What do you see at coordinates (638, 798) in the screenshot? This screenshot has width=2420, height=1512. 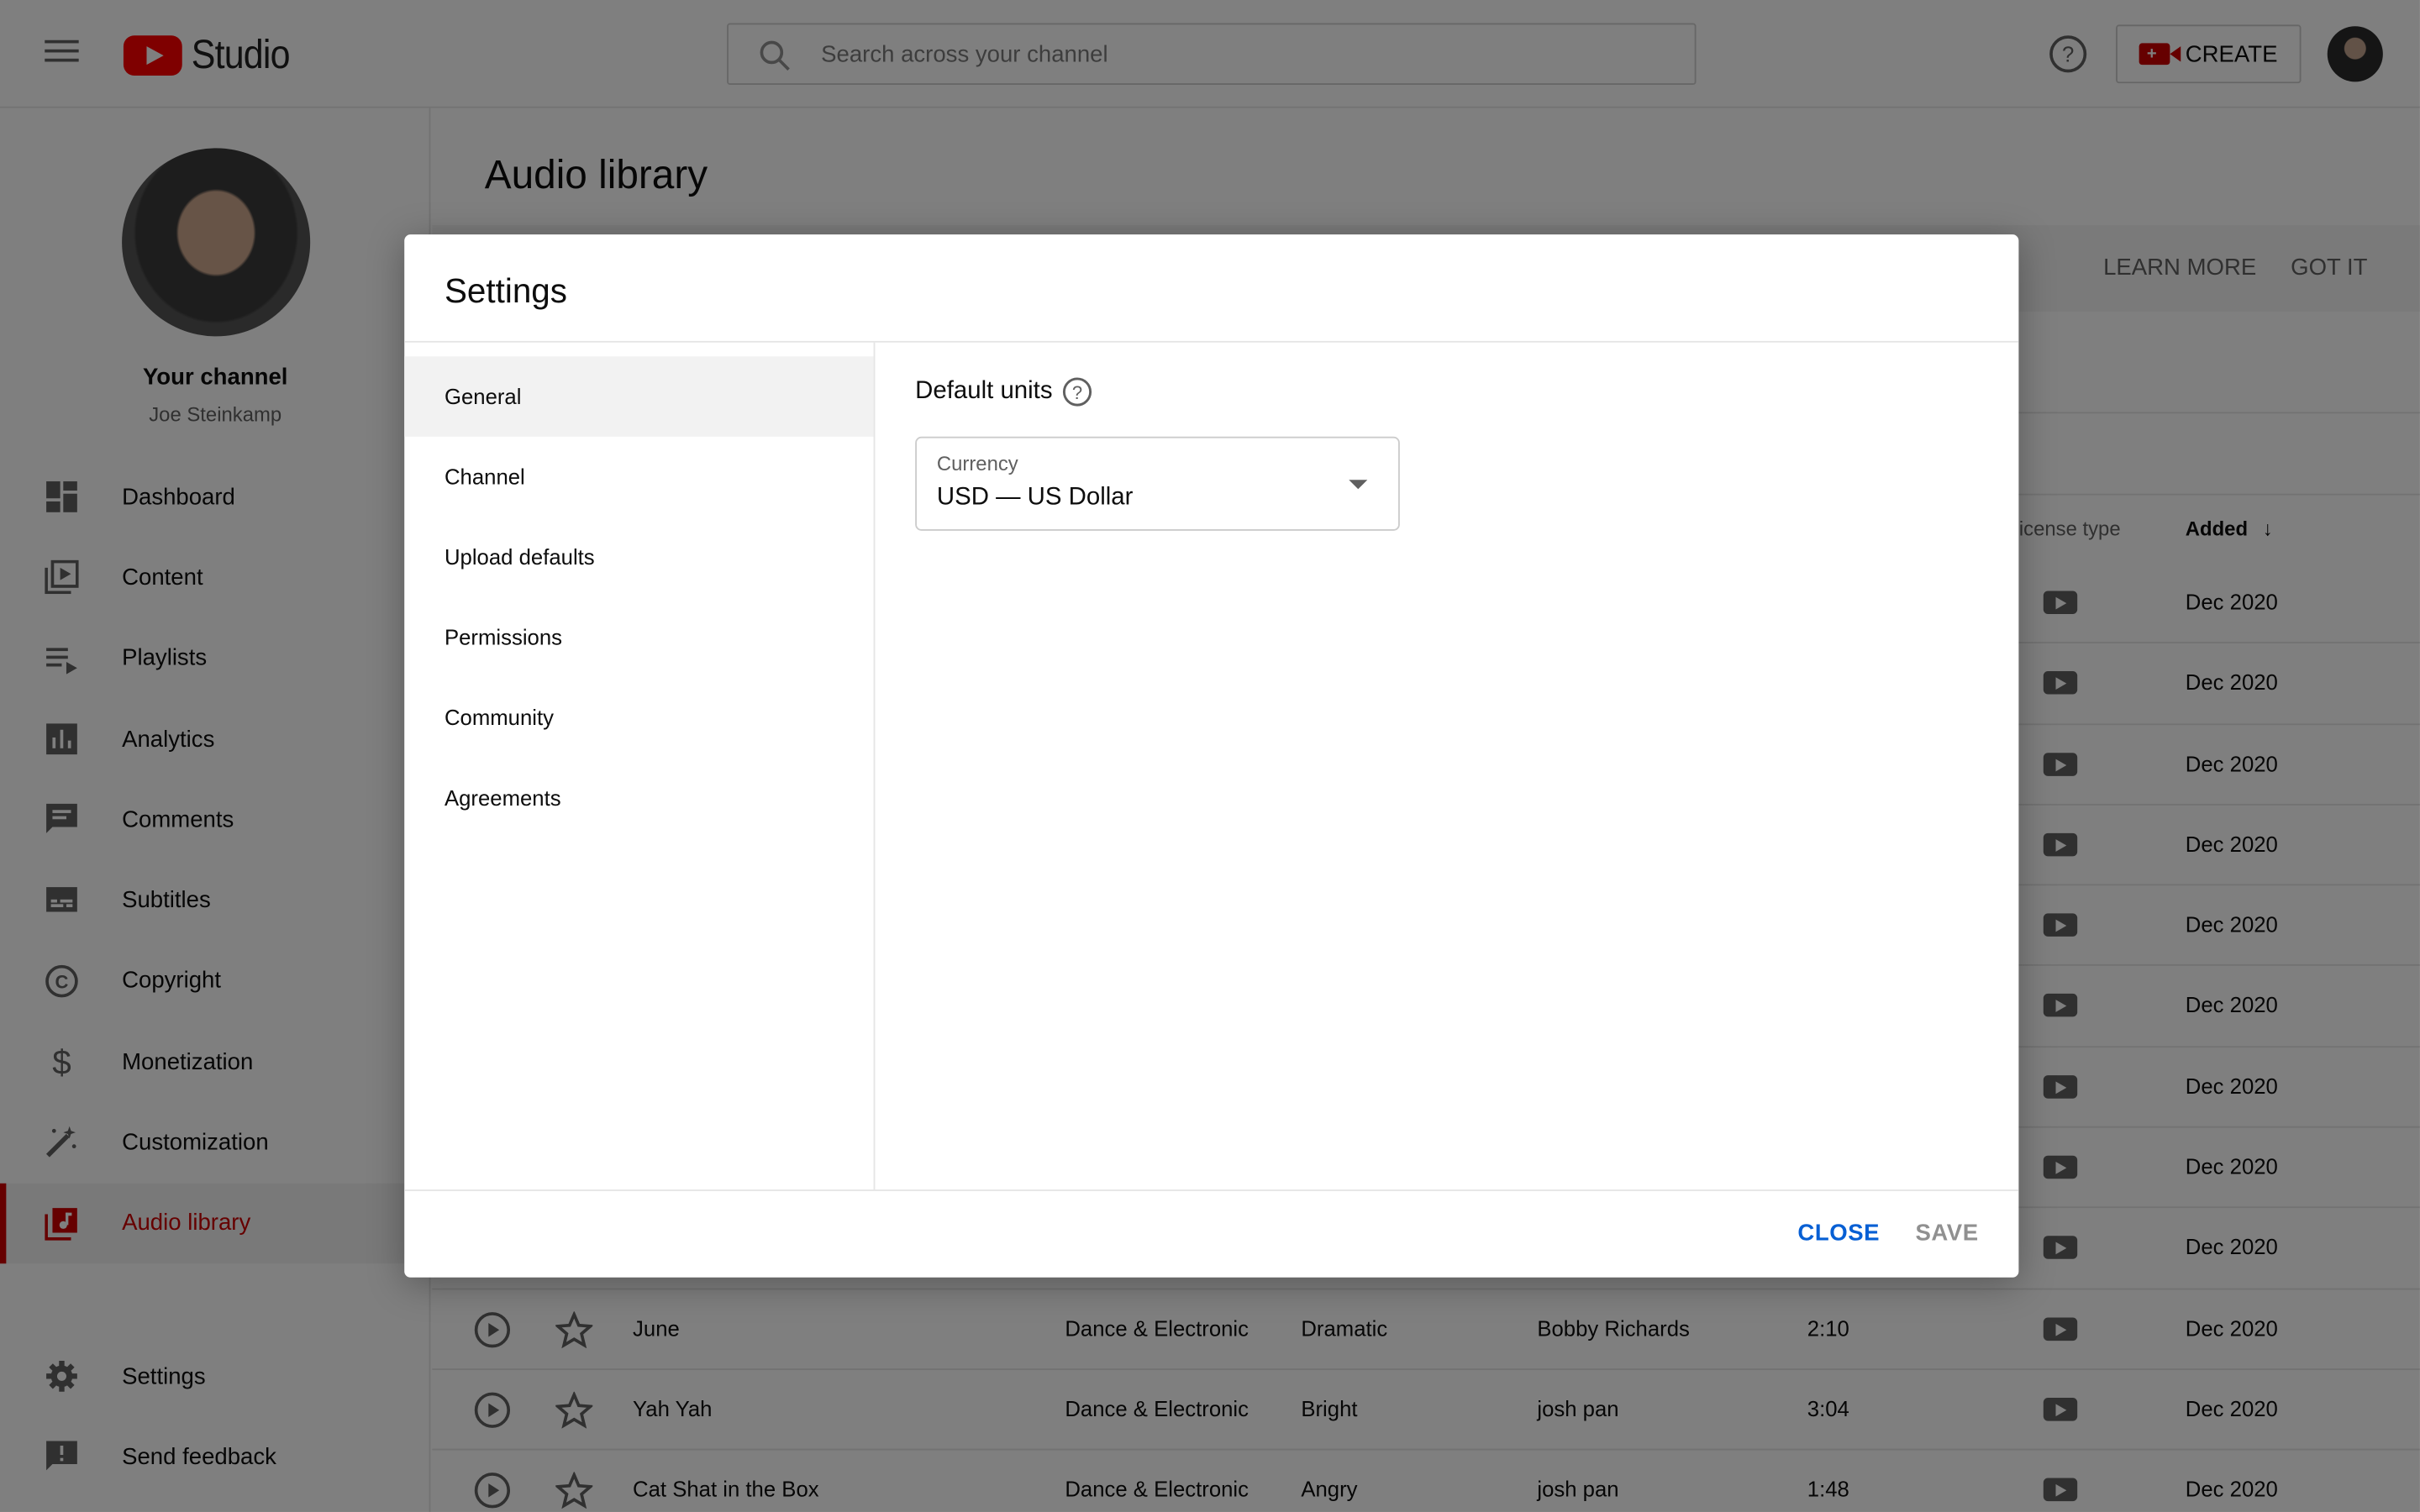 I see `settings-nav-agreements: Agreements` at bounding box center [638, 798].